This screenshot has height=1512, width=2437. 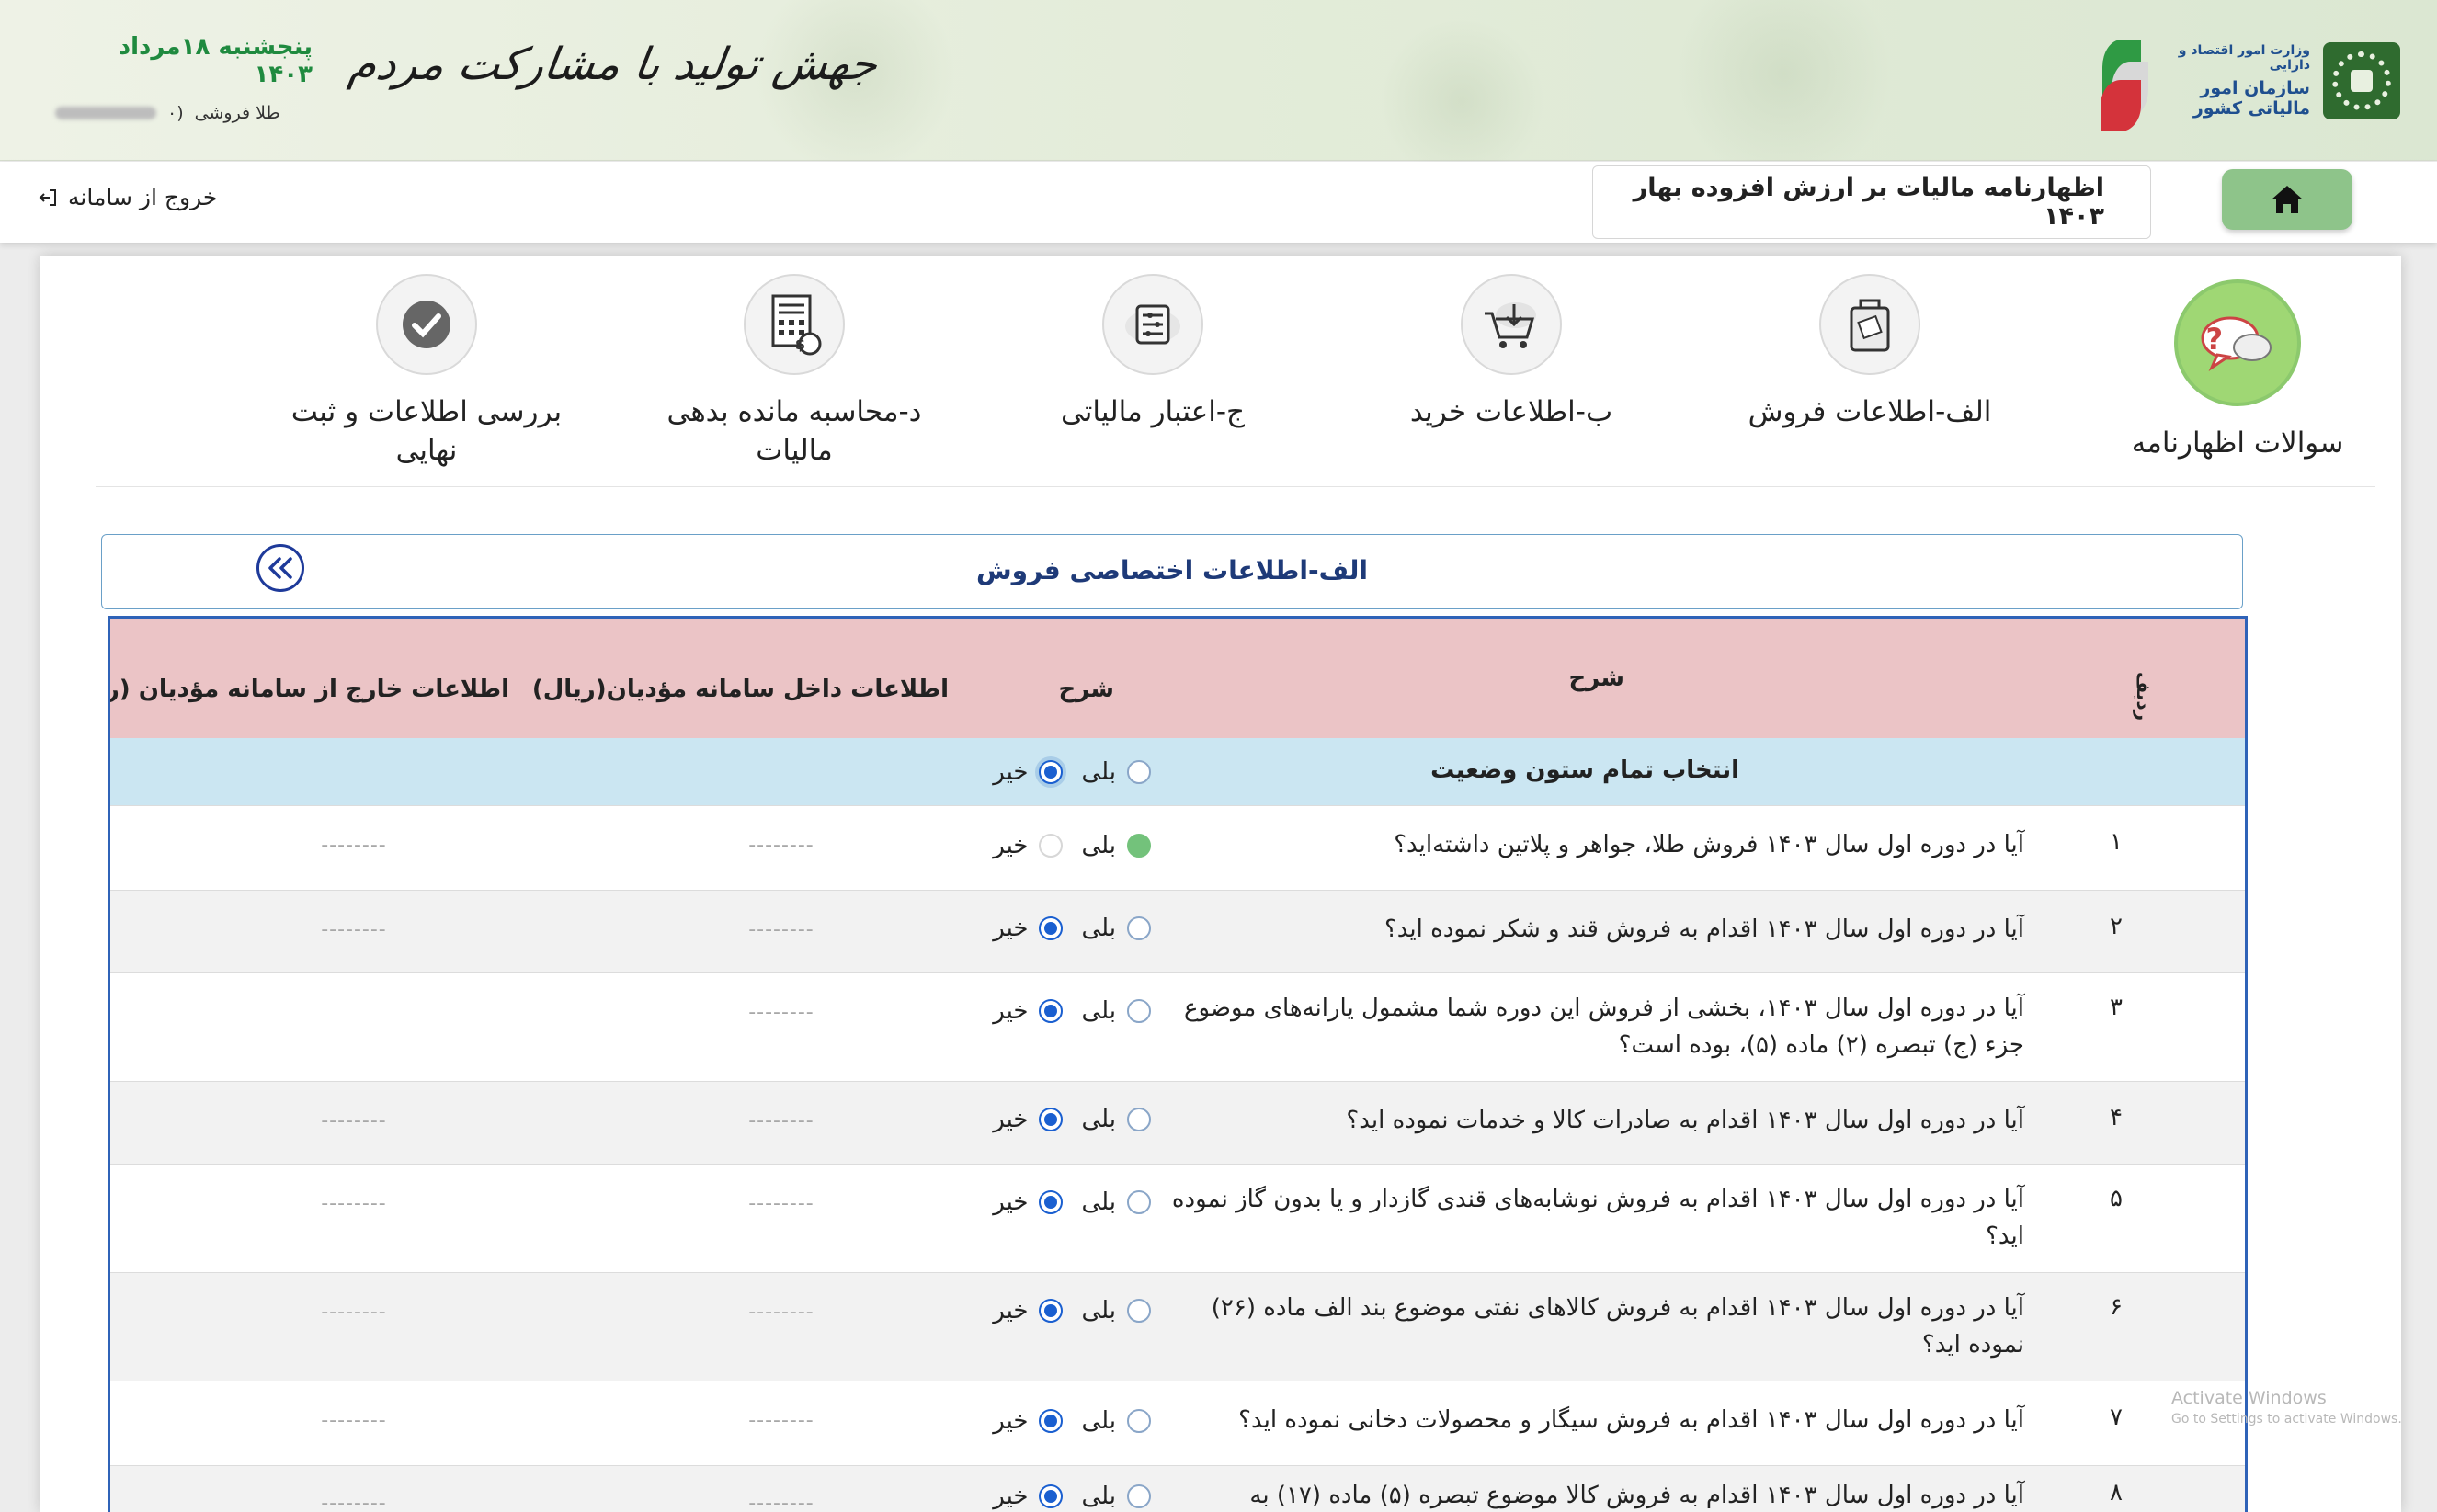 I want to click on step-purchases: ب-اطلاعات خرید, so click(x=1511, y=353).